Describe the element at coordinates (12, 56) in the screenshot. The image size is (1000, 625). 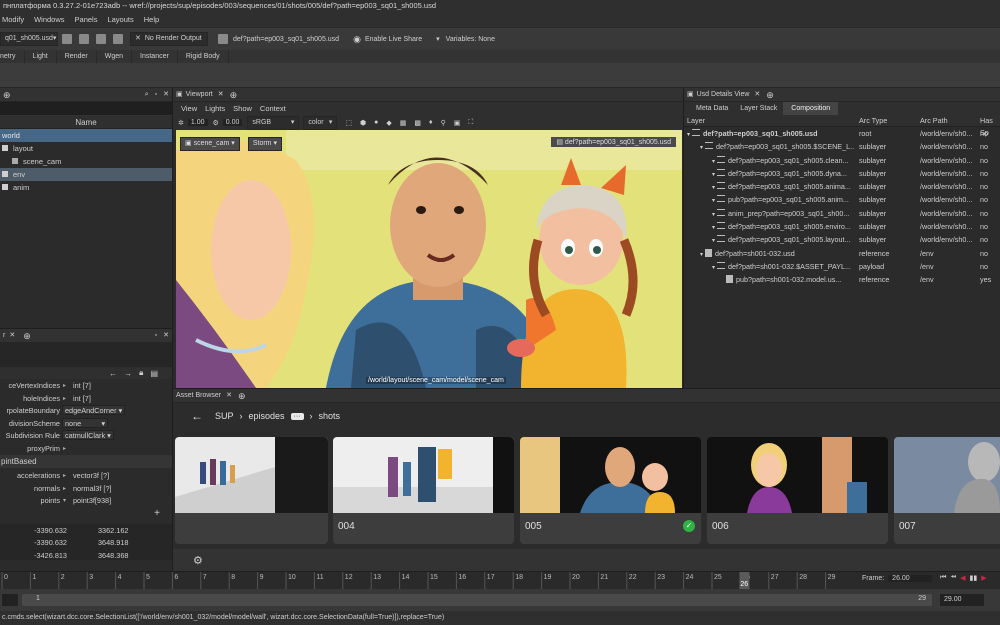
I see `shelf-tab-geometry: netry` at that location.